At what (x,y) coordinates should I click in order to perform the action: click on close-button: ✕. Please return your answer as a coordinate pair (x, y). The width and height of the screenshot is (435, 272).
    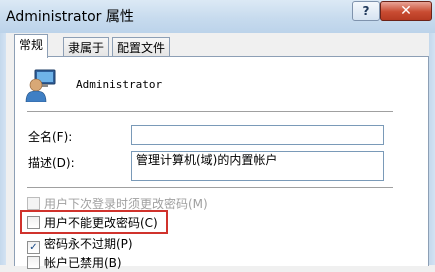
    Looking at the image, I should click on (406, 11).